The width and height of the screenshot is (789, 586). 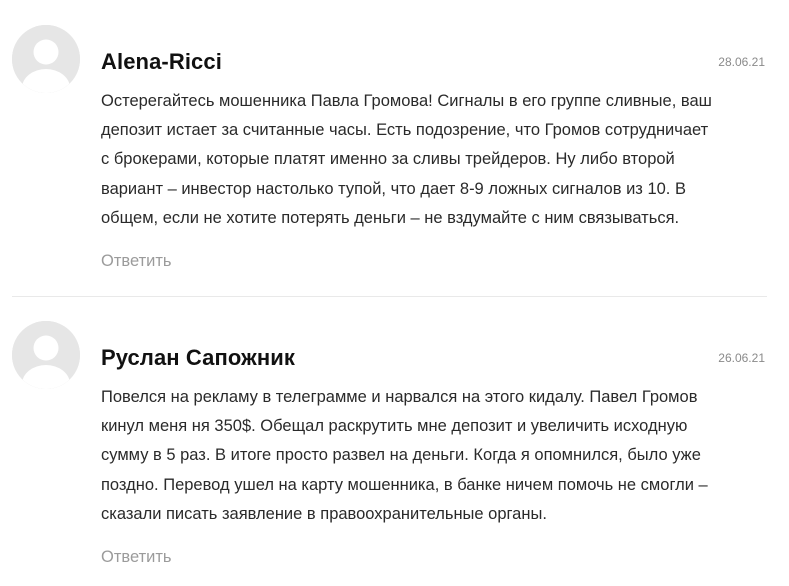 I want to click on comment-date: 26.06.21, so click(x=741, y=358).